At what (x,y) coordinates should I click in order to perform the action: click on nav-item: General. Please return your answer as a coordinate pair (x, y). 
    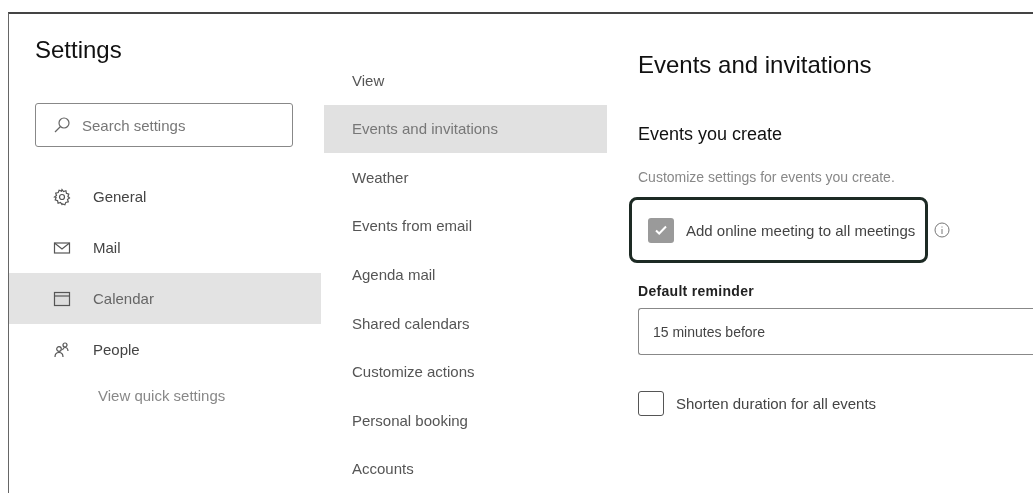
    Looking at the image, I should click on (165, 196).